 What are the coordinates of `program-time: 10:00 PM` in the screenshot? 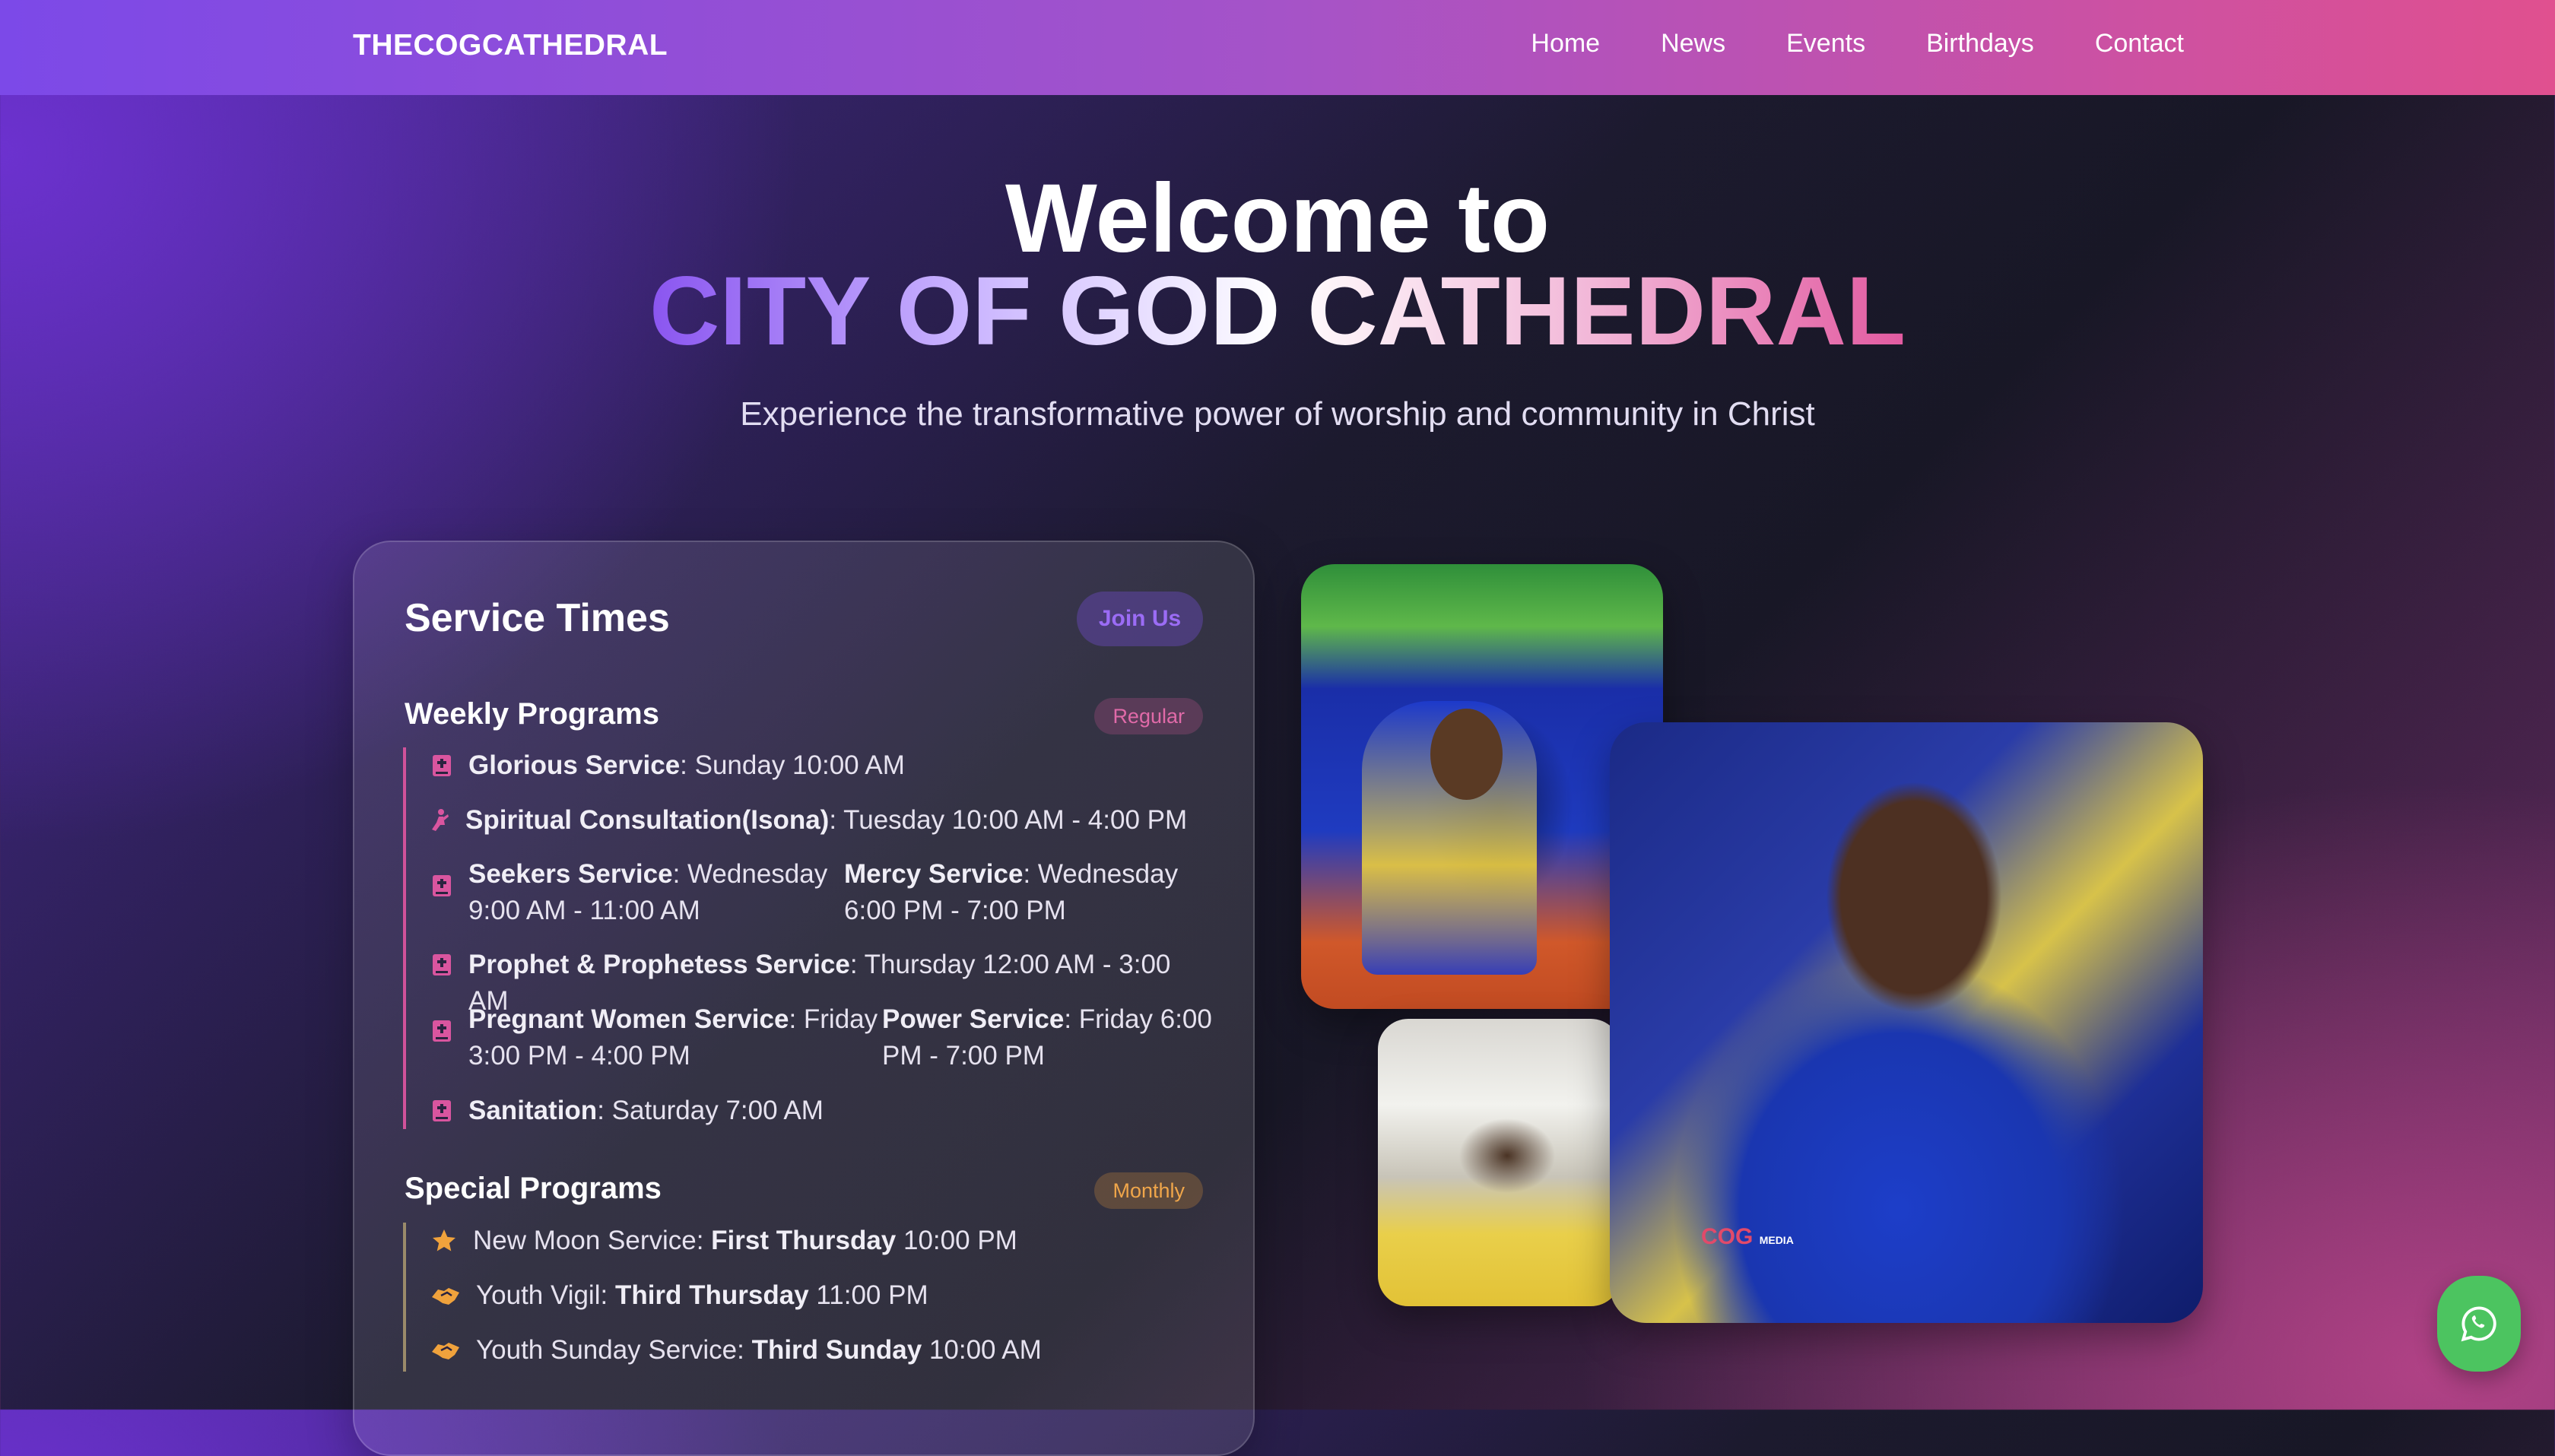 It's located at (956, 1240).